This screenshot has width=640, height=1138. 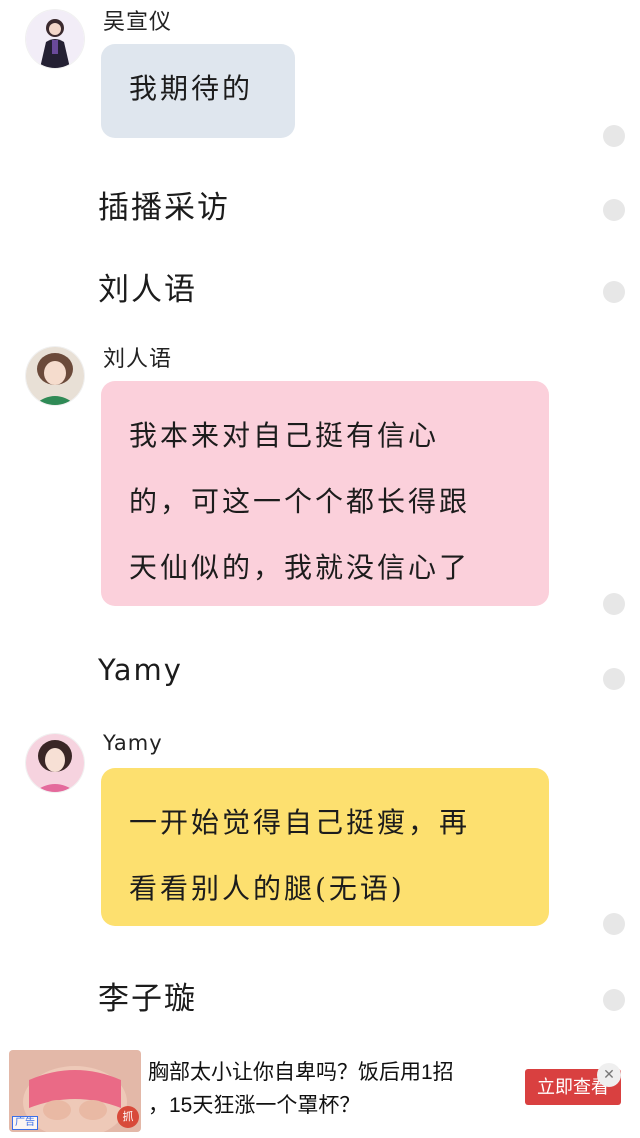 I want to click on caption-text: Yamy, so click(x=140, y=670).